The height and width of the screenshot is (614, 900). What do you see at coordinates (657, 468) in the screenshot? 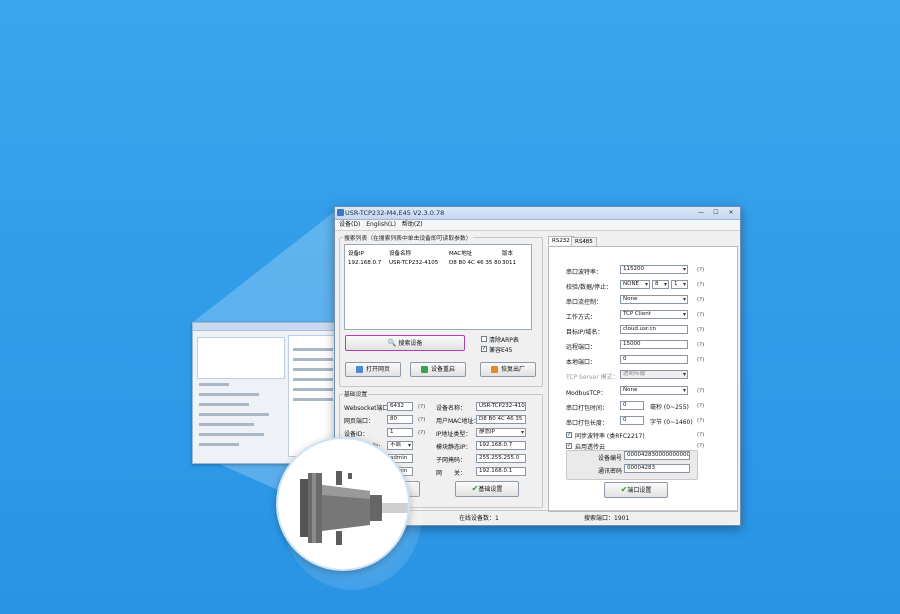
I see `comm-password-input: 00004283` at bounding box center [657, 468].